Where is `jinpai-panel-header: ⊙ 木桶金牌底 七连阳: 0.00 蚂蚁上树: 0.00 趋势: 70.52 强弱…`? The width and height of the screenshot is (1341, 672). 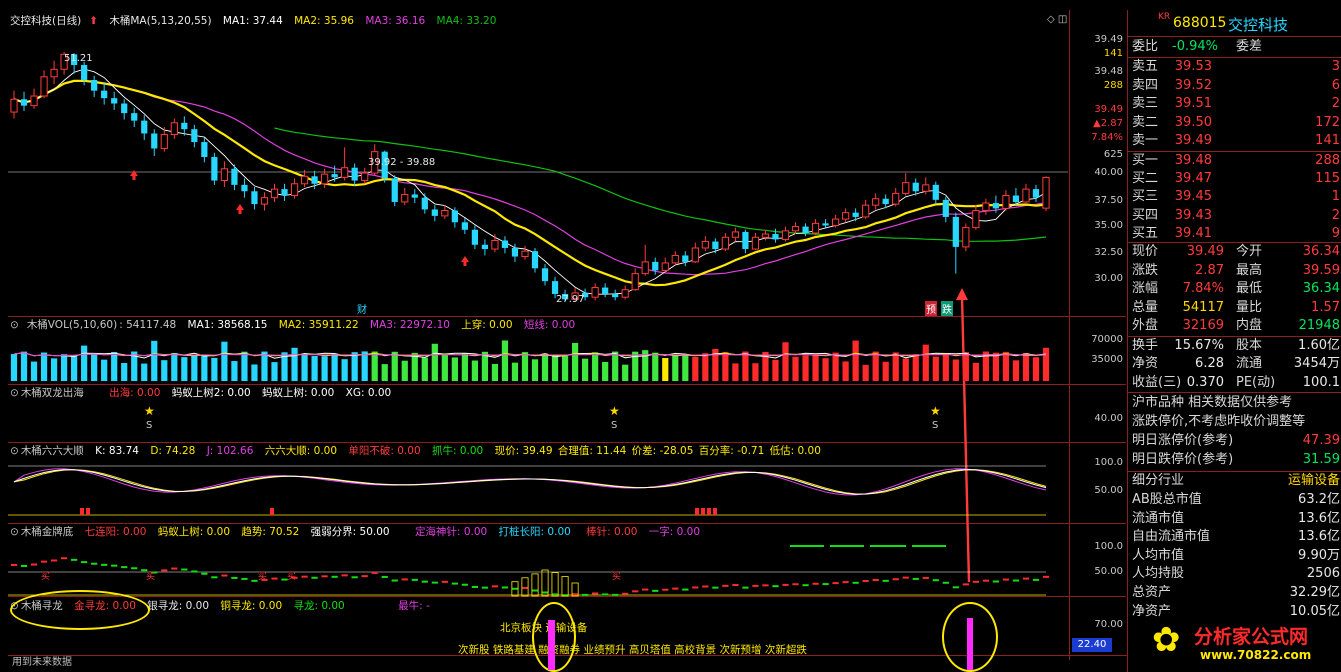 jinpai-panel-header: ⊙ 木桶金牌底 七连阳: 0.00 蚂蚁上树: 0.00 趋势: 70.52 强弱… is located at coordinates (359, 532).